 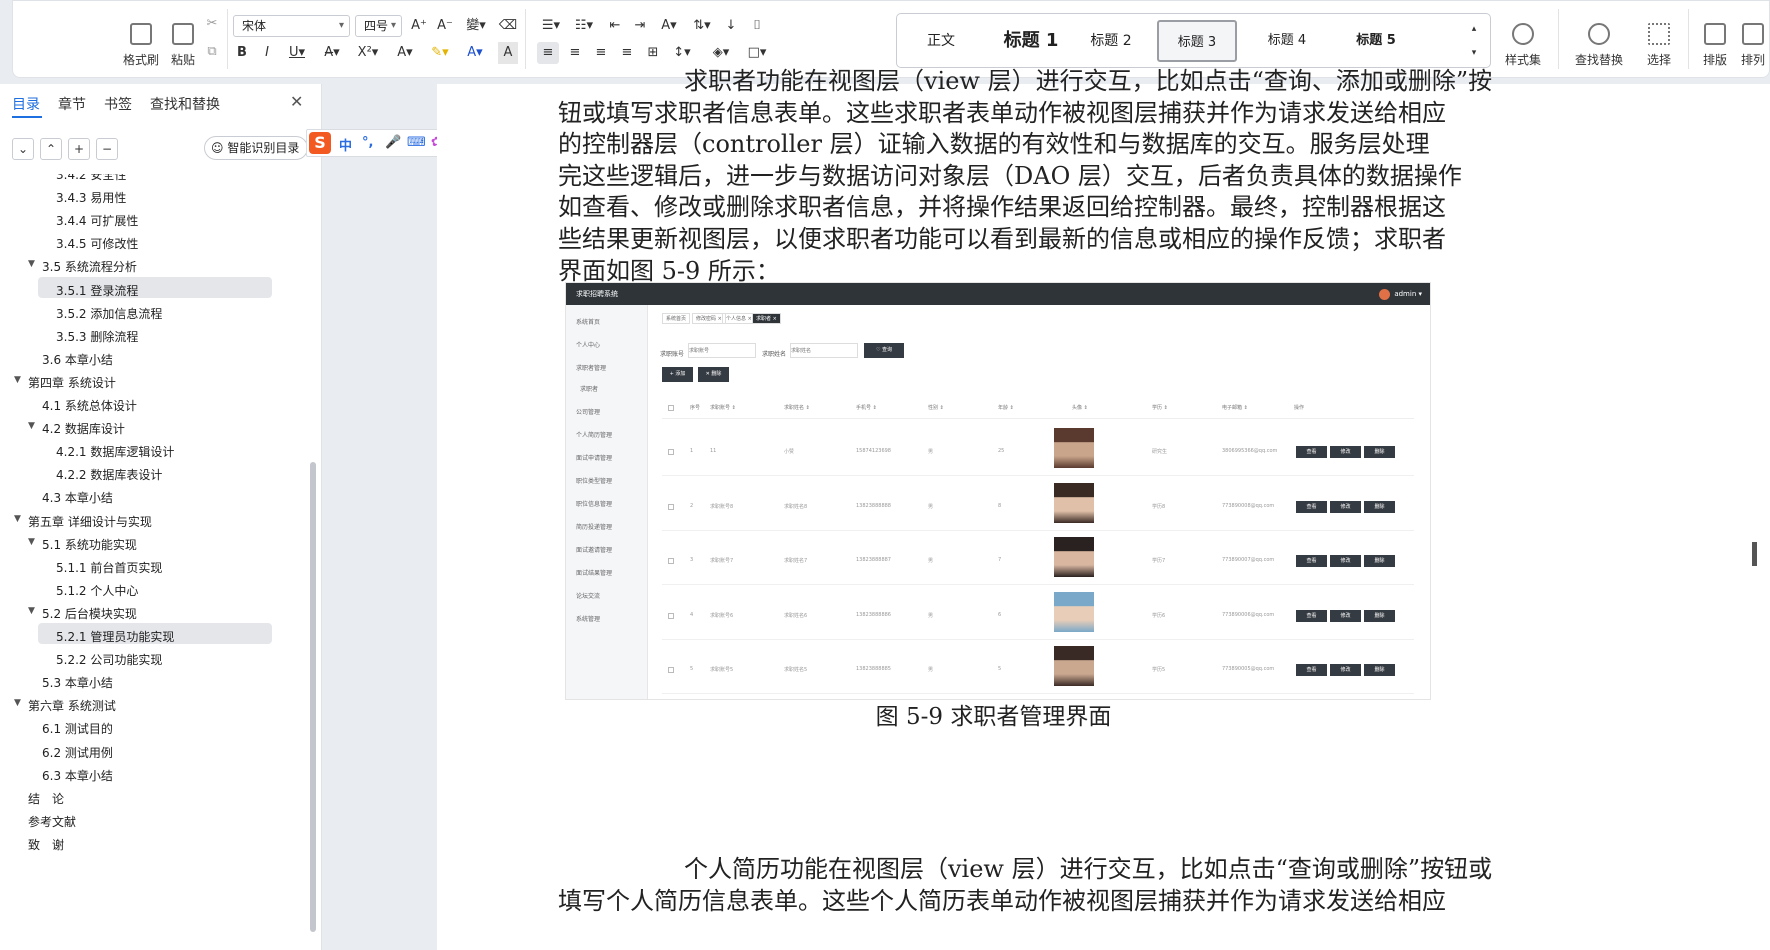 I want to click on remove-item-icon: −, so click(x=107, y=149).